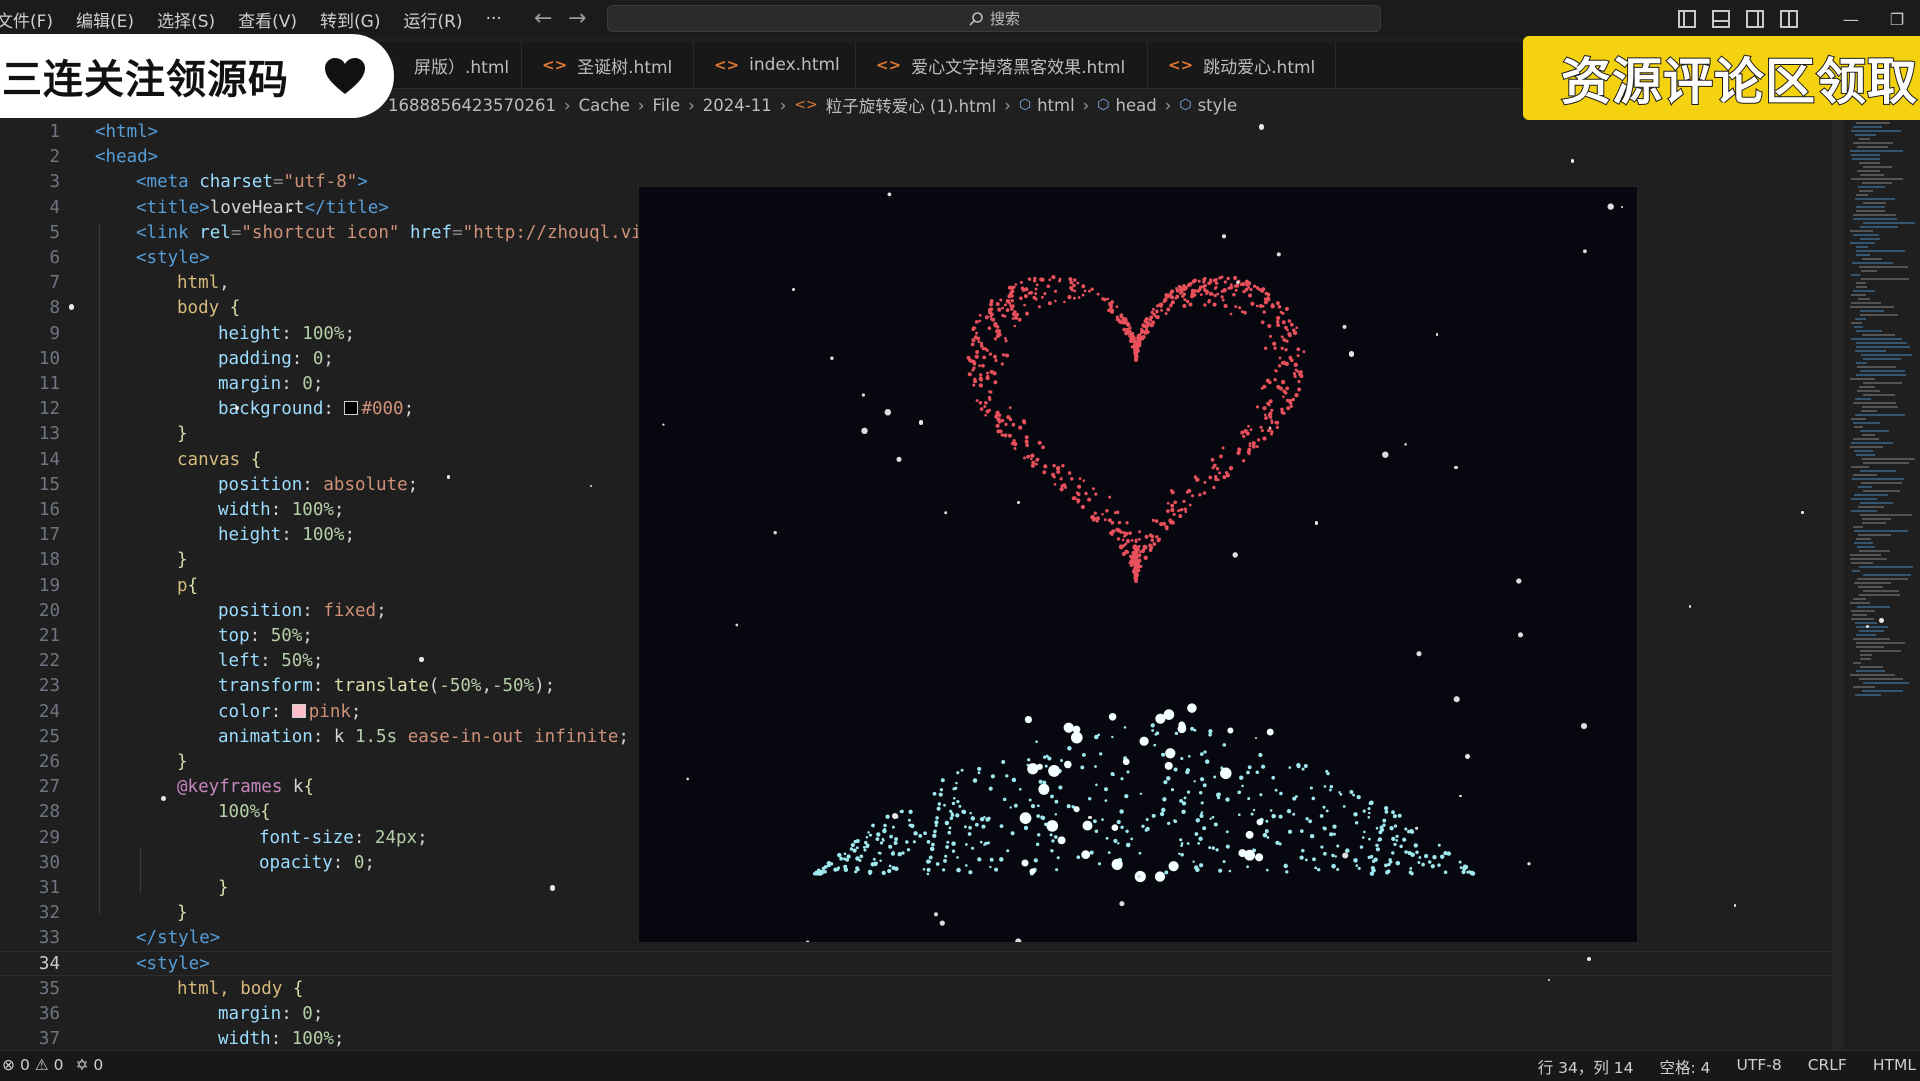  I want to click on breadcrumb-item: Cache, so click(604, 105).